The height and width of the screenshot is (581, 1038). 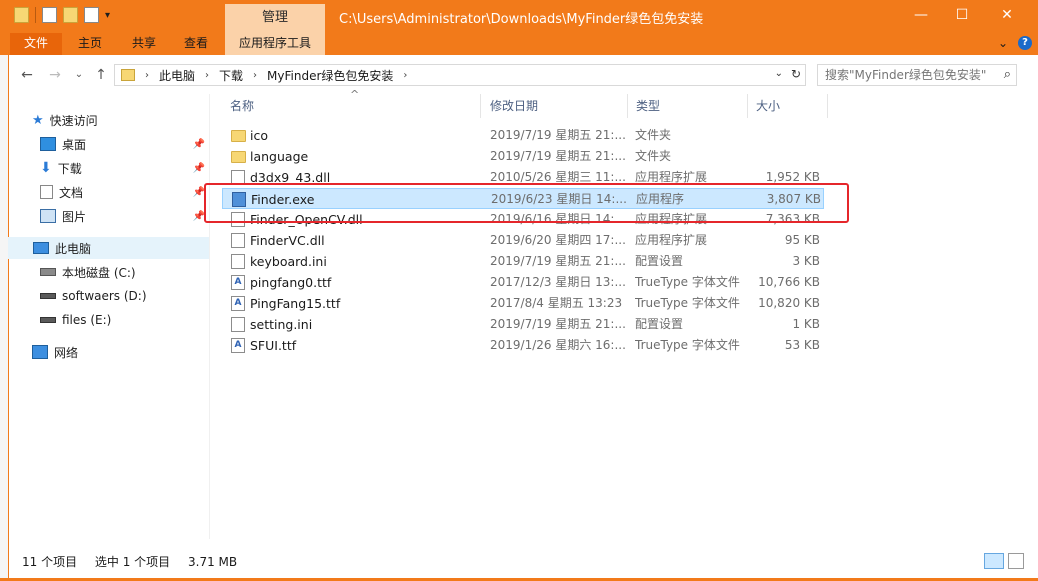 I want to click on maximize-button: ☐, so click(x=962, y=15).